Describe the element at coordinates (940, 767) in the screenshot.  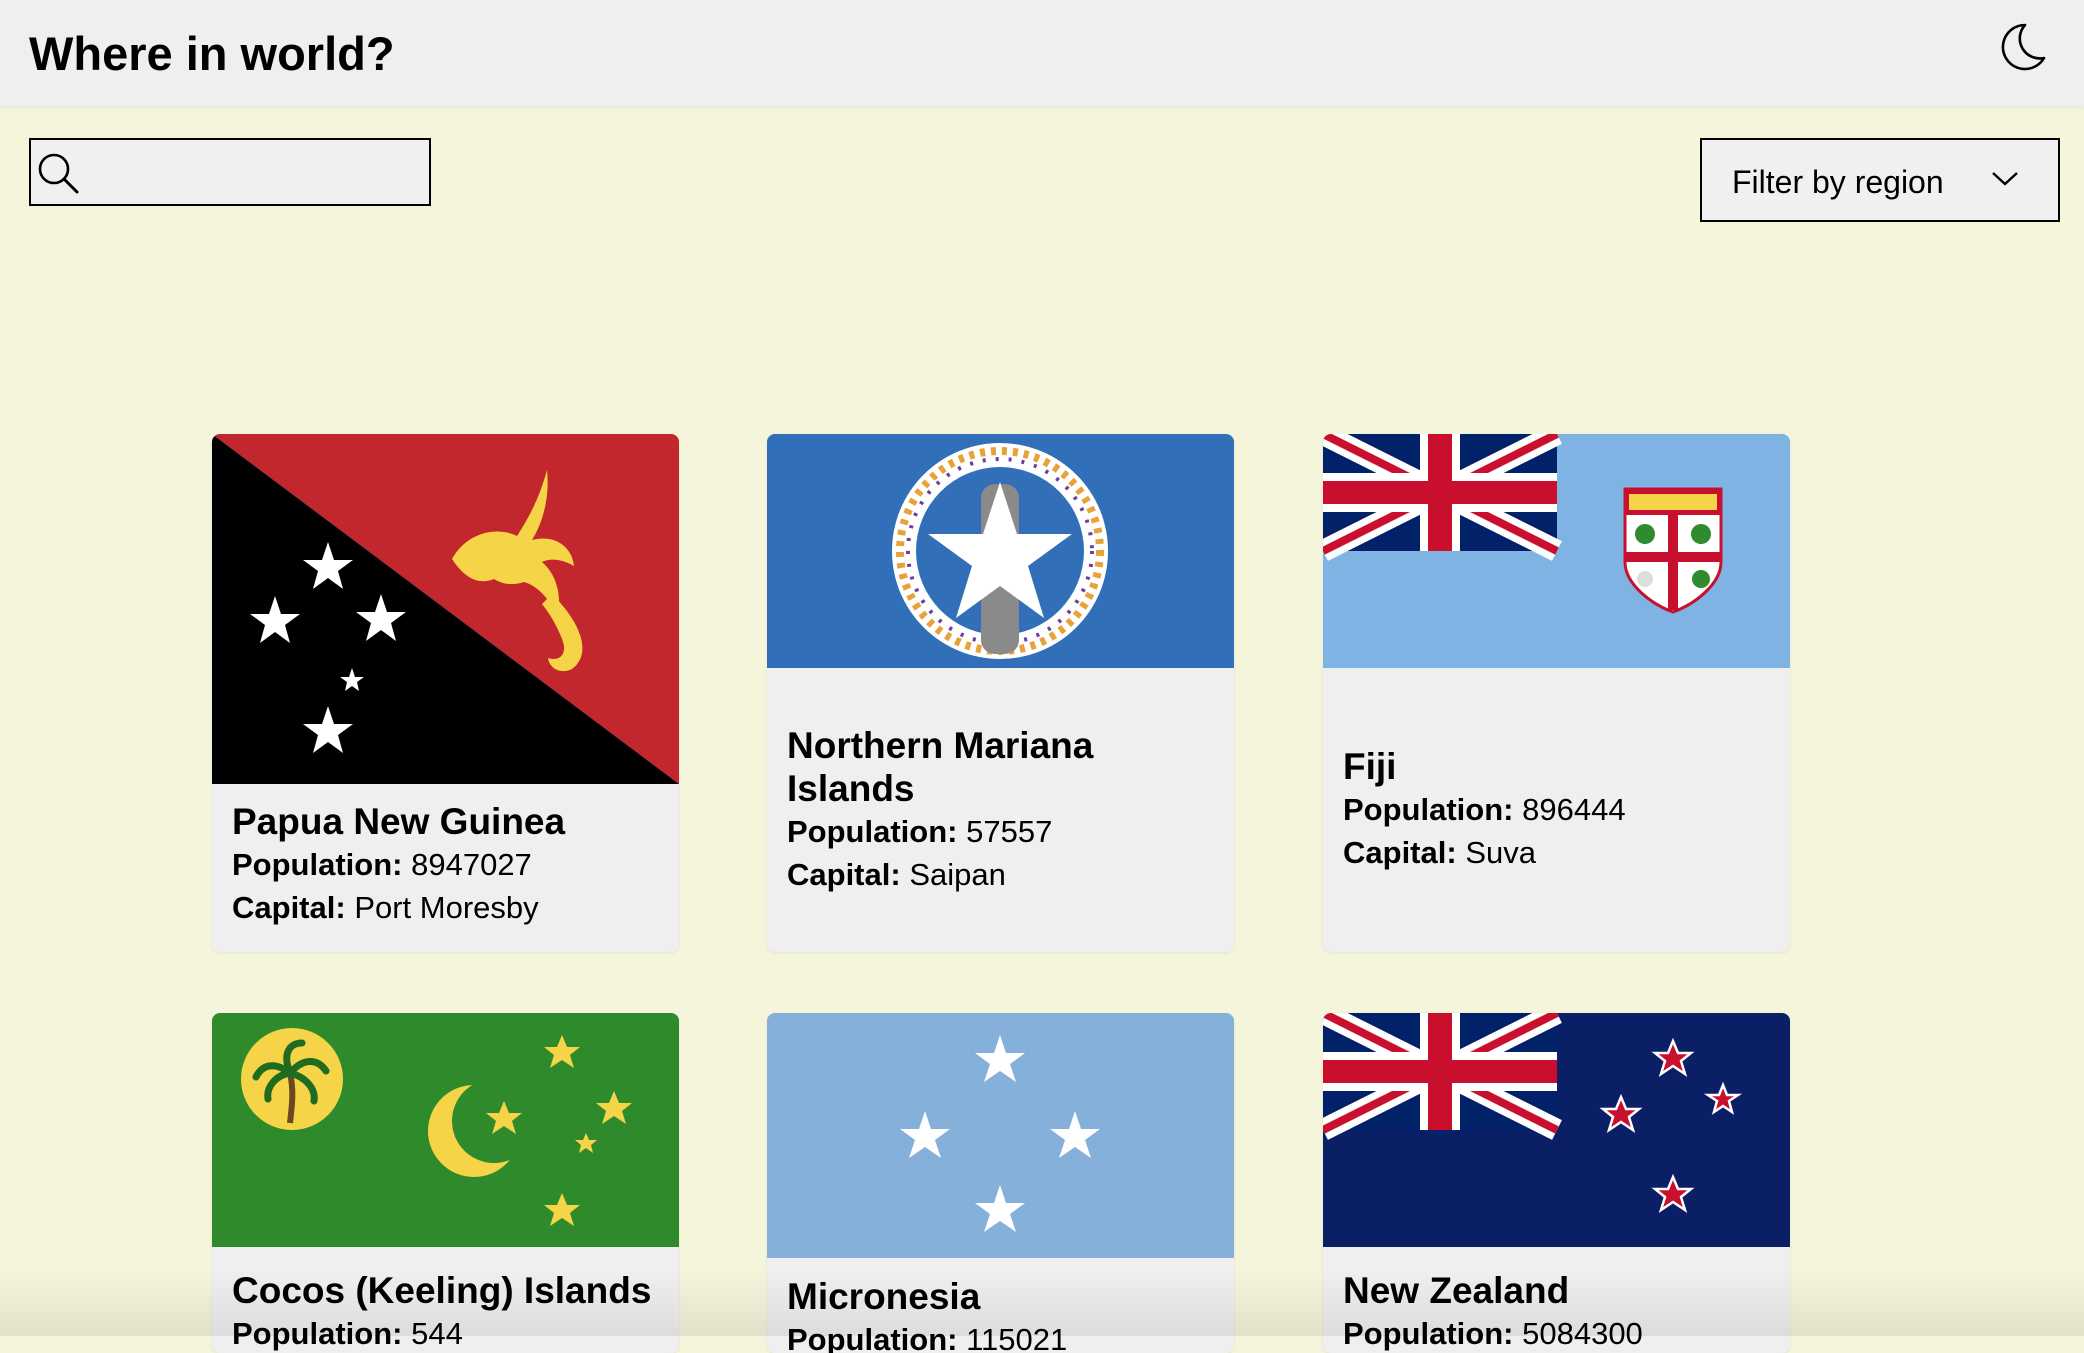
I see `country-name: Northern Mariana Islands` at that location.